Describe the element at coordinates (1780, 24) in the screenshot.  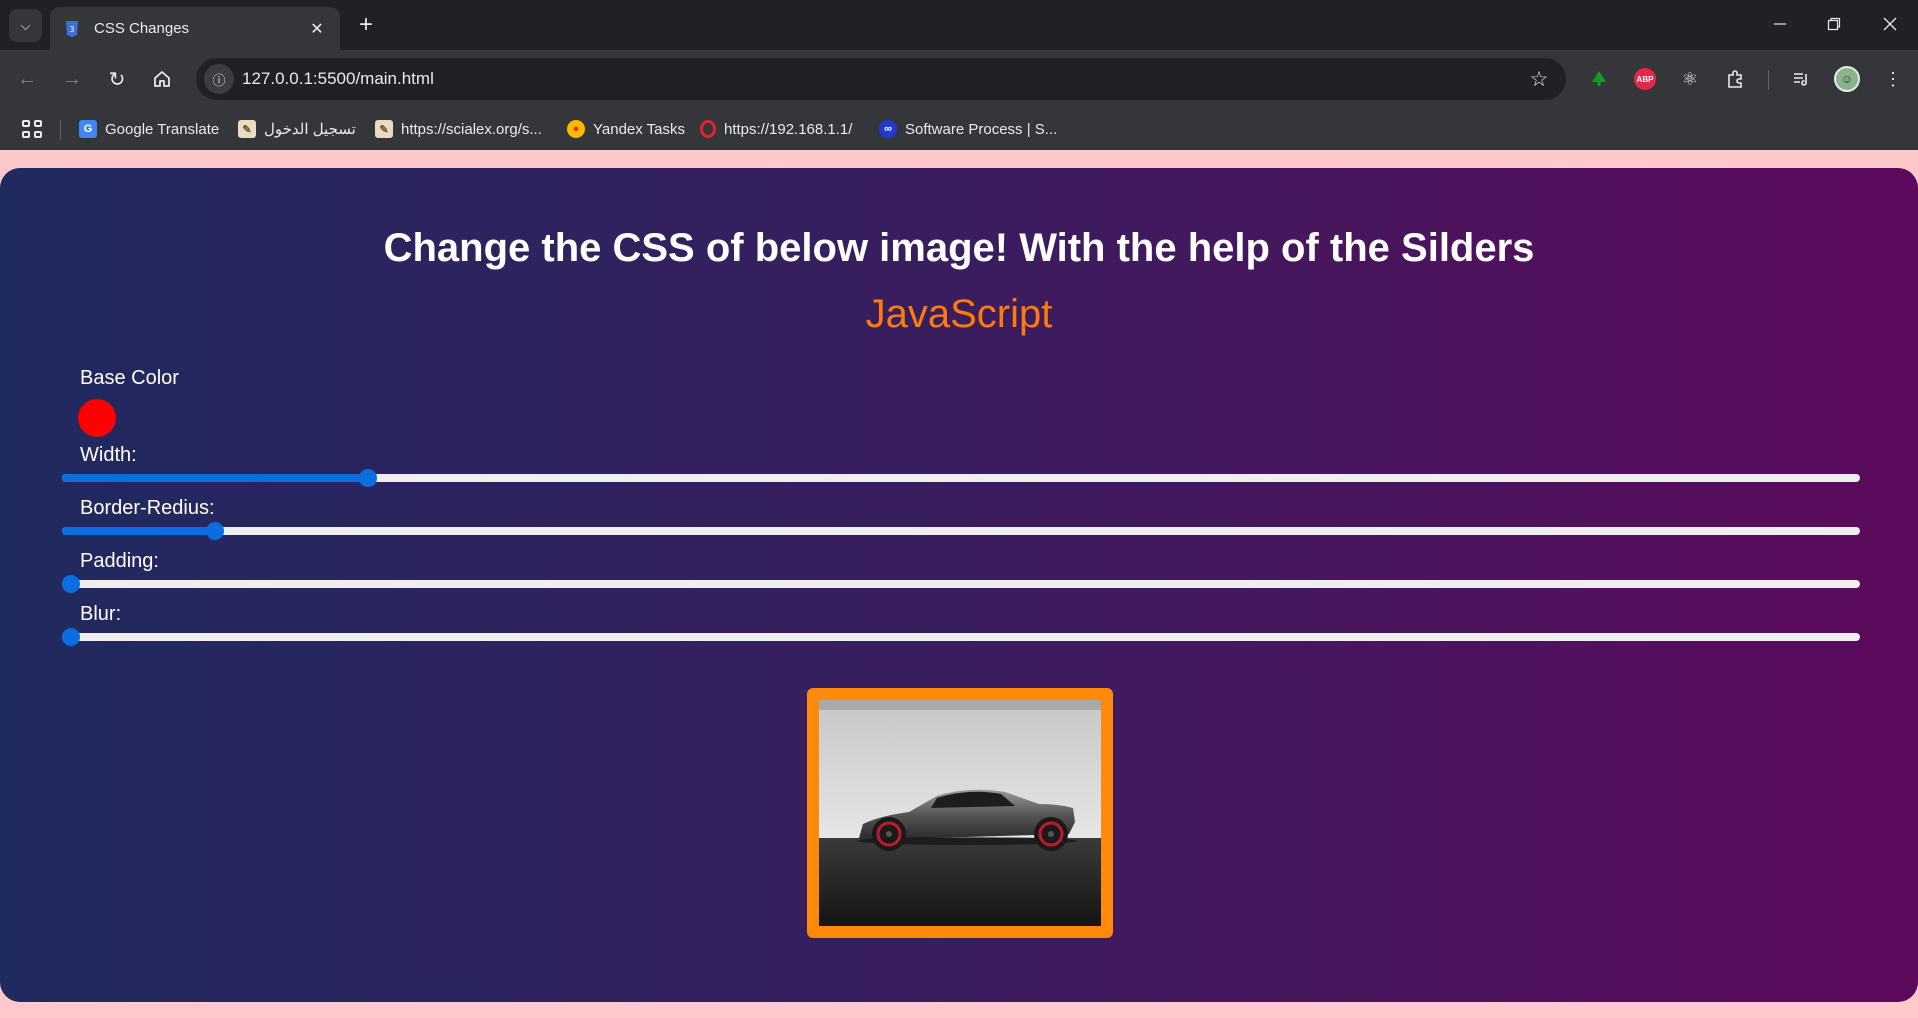
I see `minimize-button` at that location.